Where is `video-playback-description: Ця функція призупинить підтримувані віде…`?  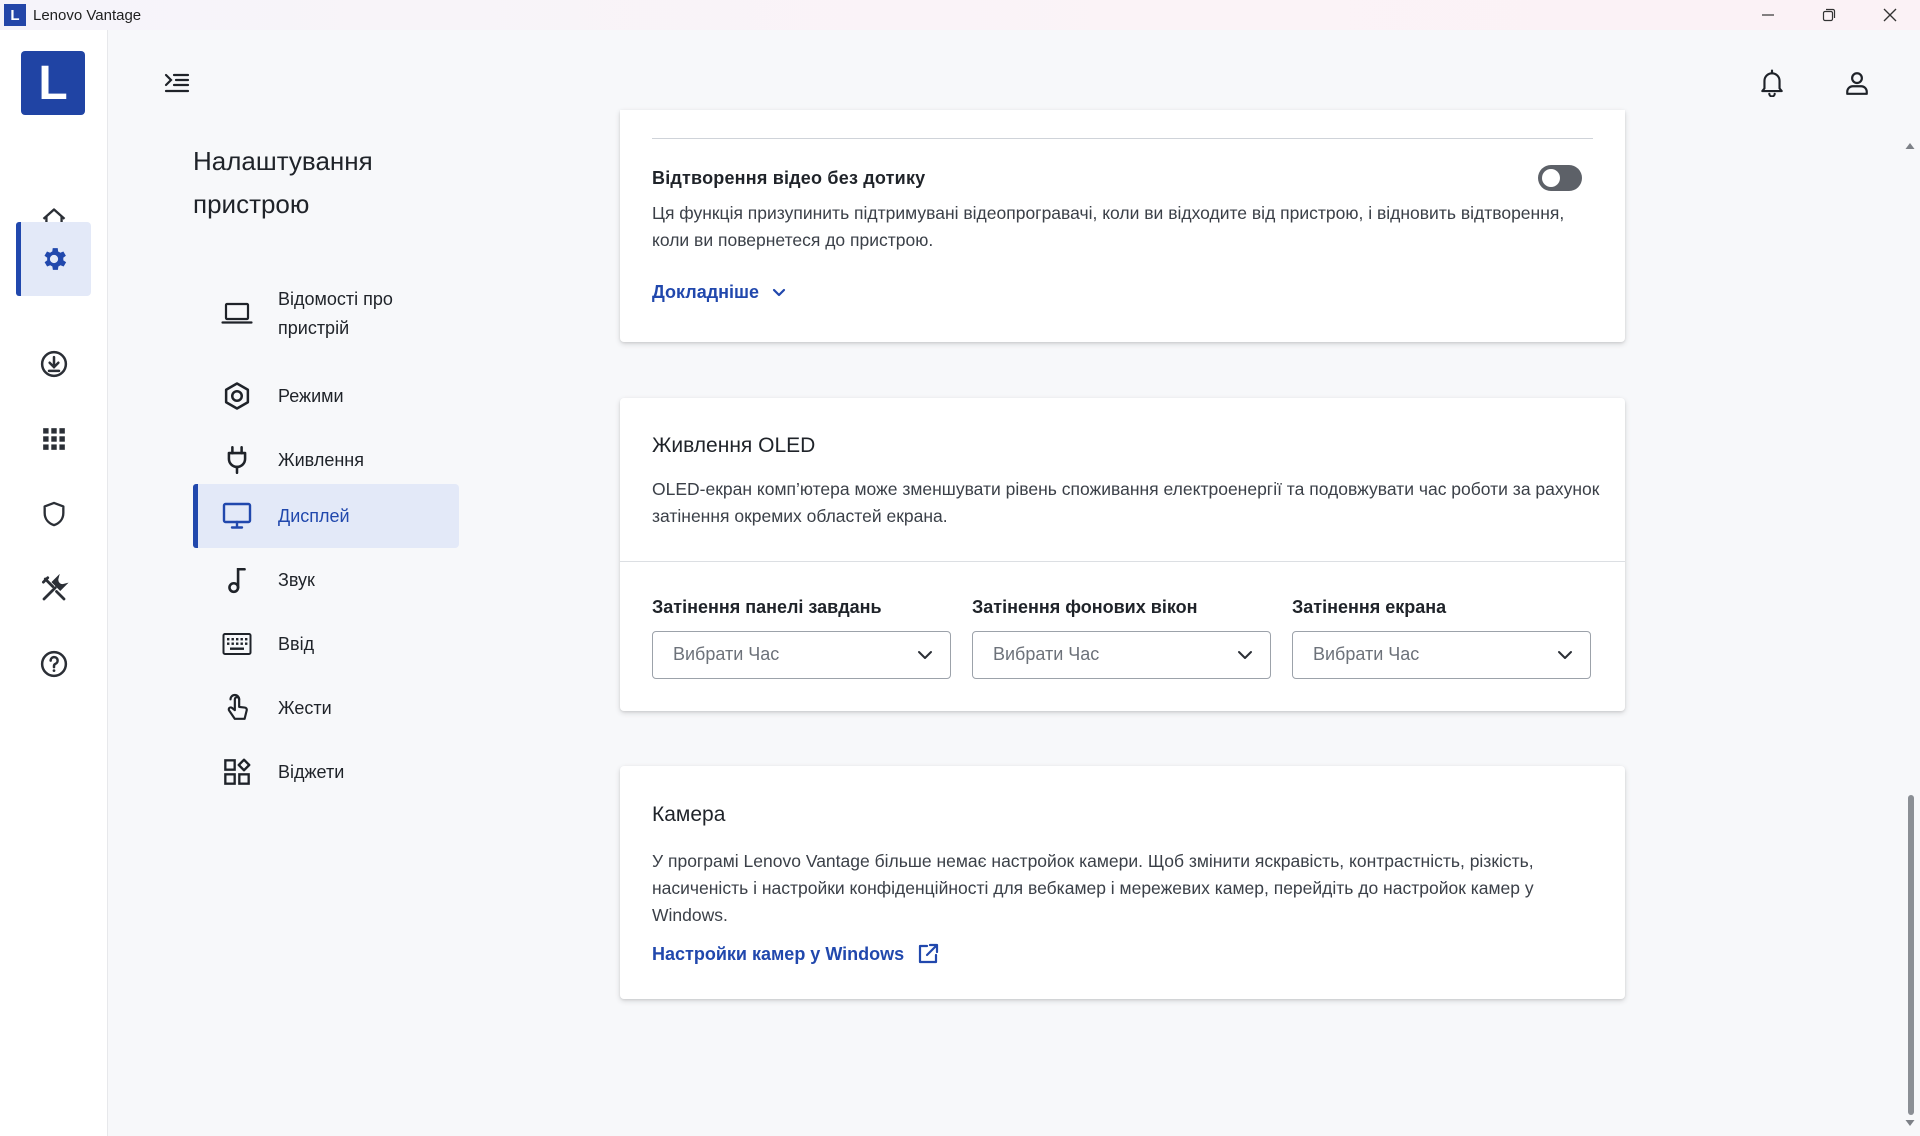
video-playback-description: Ця функція призупинить підтримувані віде… is located at coordinates (1108, 226).